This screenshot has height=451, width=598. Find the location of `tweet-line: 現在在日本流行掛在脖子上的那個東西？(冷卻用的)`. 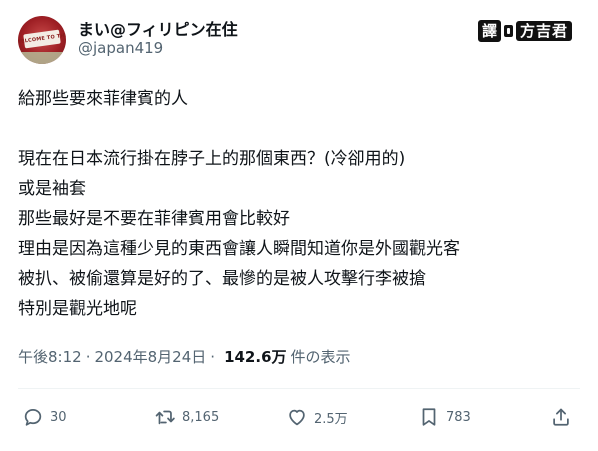

tweet-line: 現在在日本流行掛在脖子上的那個東西？(冷卻用的) is located at coordinates (212, 159).